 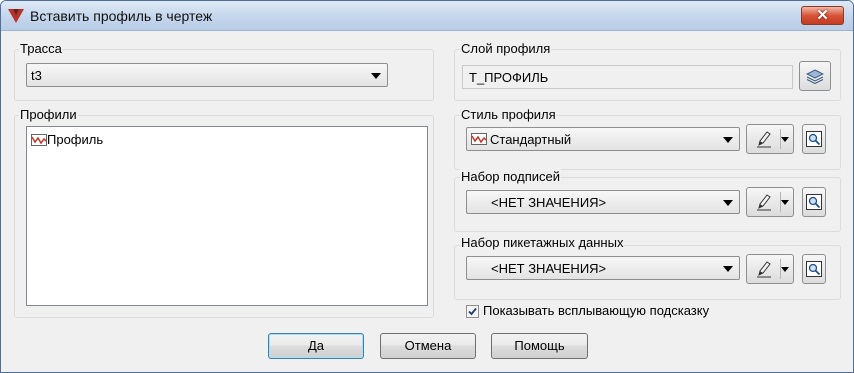 What do you see at coordinates (542, 242) in the screenshot?
I see `band-set-label: Набор пикетажных данных` at bounding box center [542, 242].